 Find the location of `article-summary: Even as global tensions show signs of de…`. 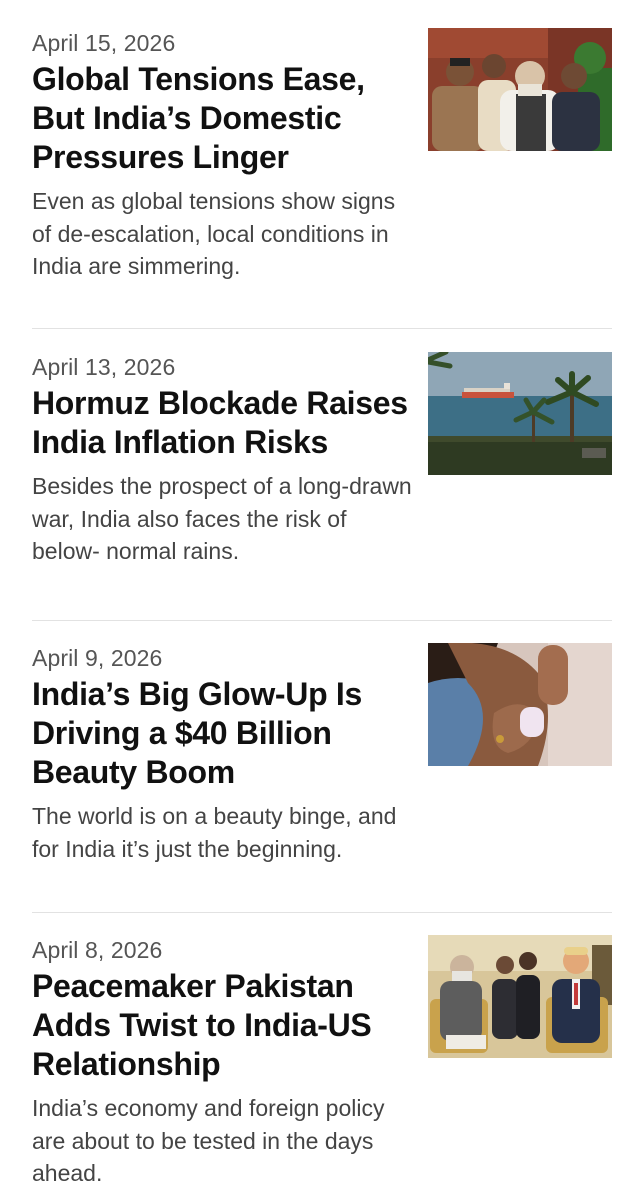

article-summary: Even as global tensions show signs of de… is located at coordinates (214, 233).